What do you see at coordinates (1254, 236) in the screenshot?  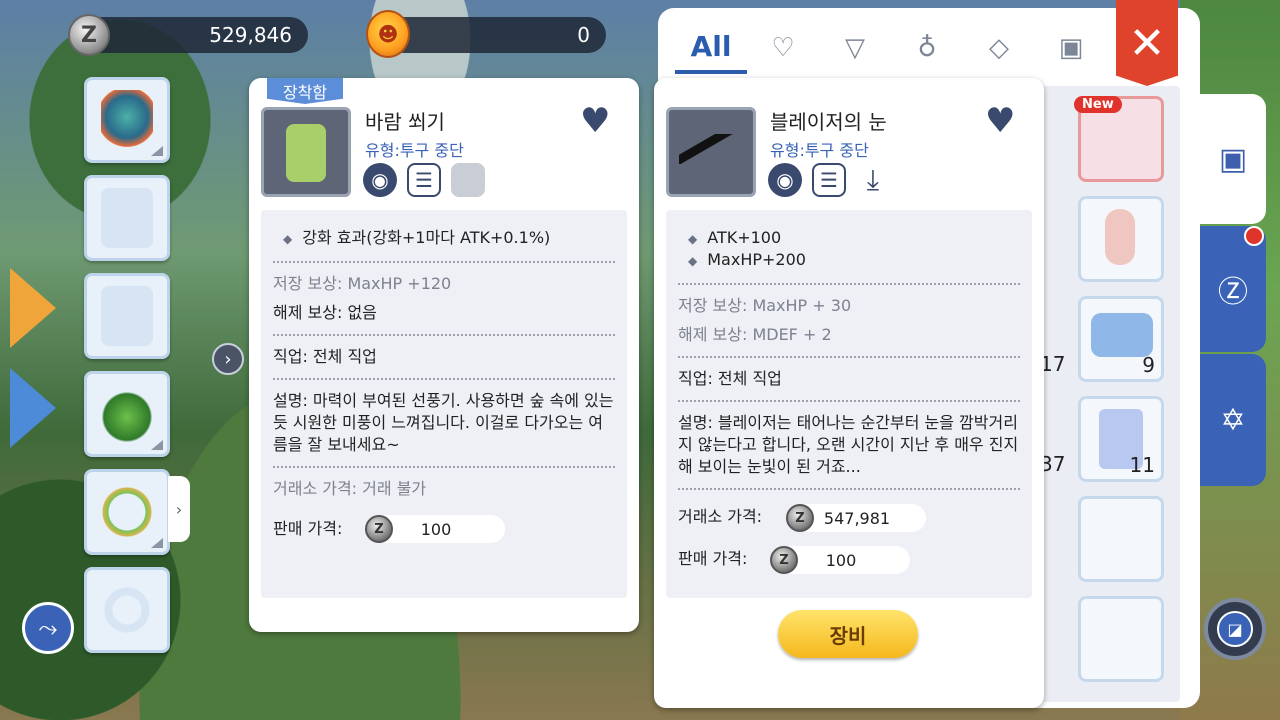 I see `notification-dot` at bounding box center [1254, 236].